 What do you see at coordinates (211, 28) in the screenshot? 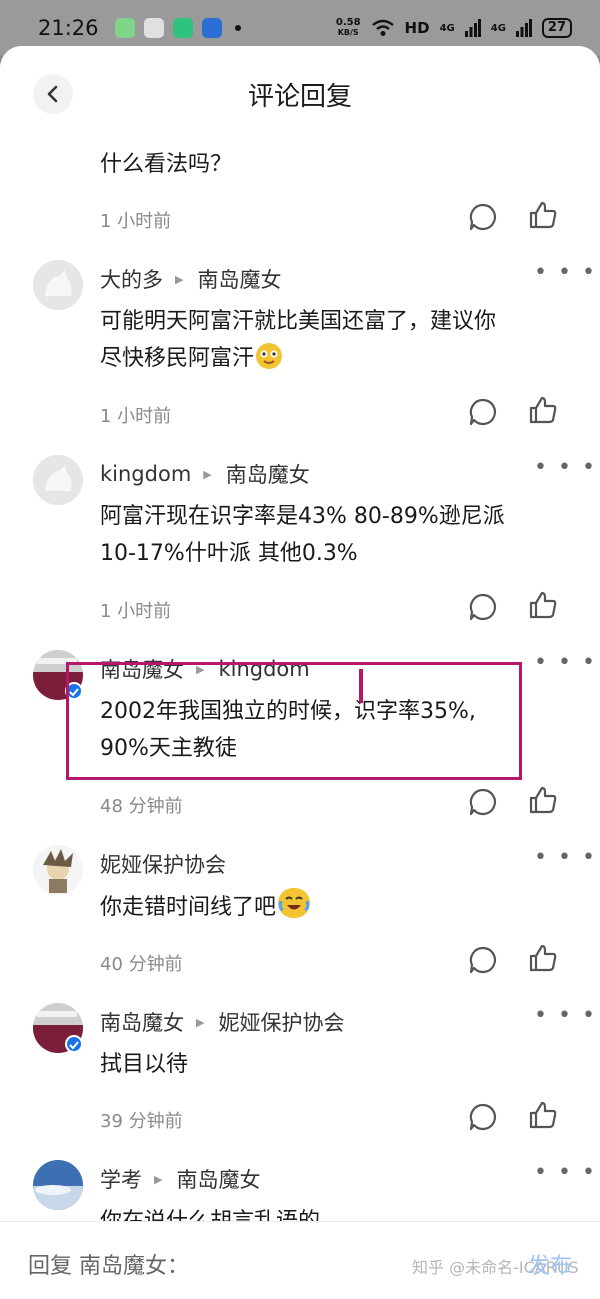
I see `browser-app-icon` at bounding box center [211, 28].